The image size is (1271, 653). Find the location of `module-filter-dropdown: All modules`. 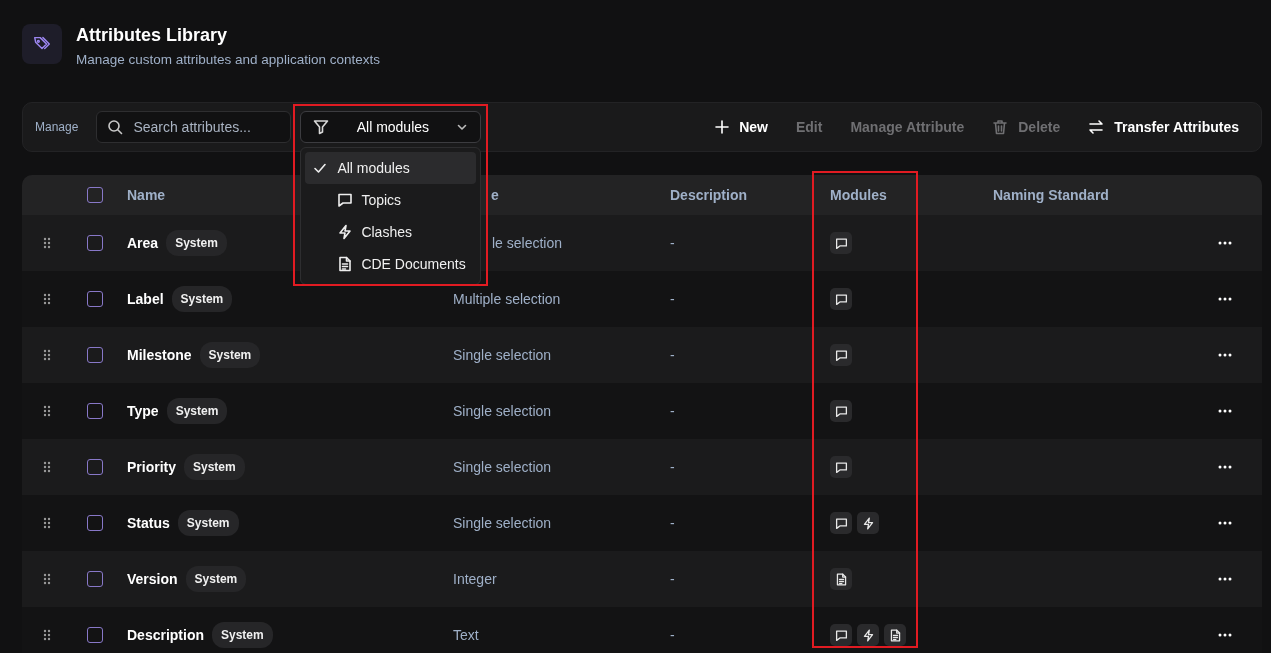

module-filter-dropdown: All modules is located at coordinates (391, 127).